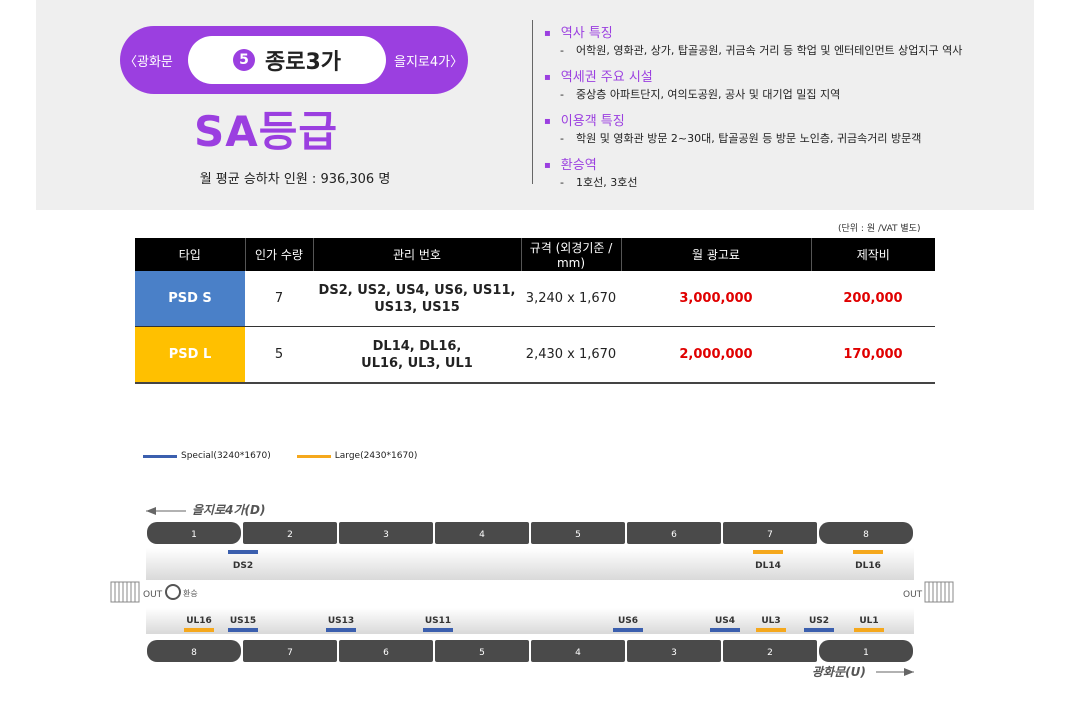 The width and height of the screenshot is (1070, 713). What do you see at coordinates (417, 290) in the screenshot?
I see `codes-line: DS2, US2, US4, US6, US11,` at bounding box center [417, 290].